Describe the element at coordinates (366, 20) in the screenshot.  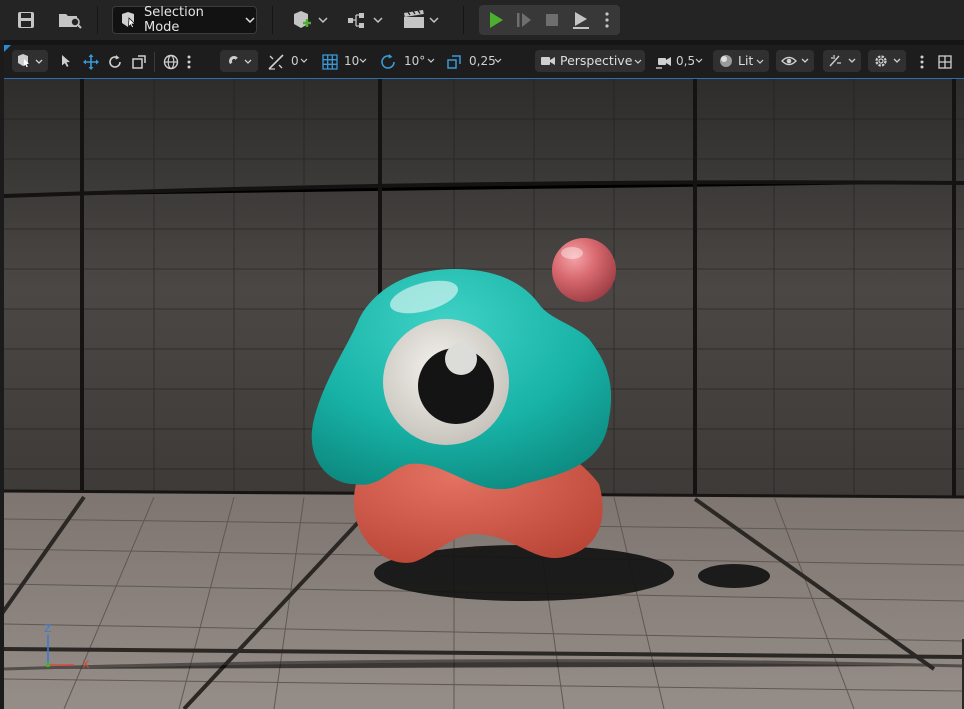
I see `blueprint-button` at that location.